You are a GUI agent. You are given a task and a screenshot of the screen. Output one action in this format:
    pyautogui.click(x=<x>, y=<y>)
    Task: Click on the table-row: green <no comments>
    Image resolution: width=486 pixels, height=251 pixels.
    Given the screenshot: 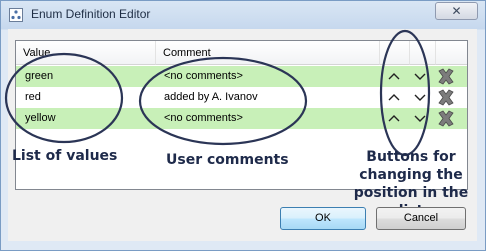 What is the action you would take?
    pyautogui.click(x=241, y=76)
    